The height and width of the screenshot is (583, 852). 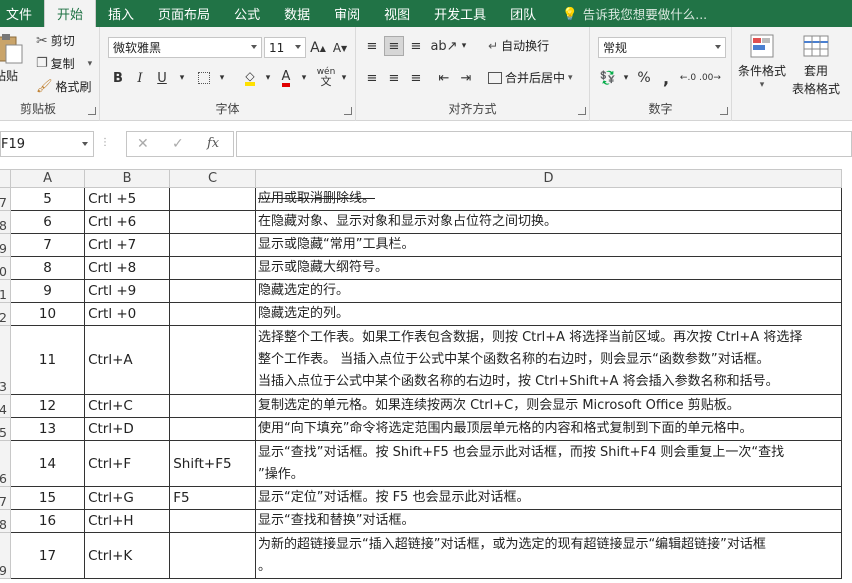 I want to click on tab-9: 团队, so click(x=523, y=13).